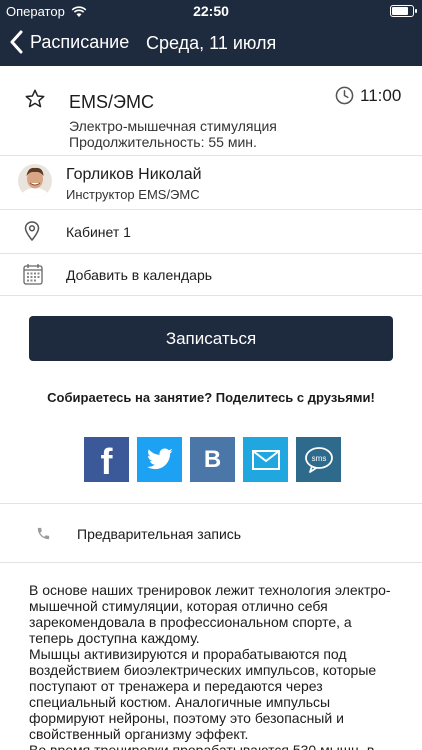  I want to click on chevron-left-icon, so click(16, 42).